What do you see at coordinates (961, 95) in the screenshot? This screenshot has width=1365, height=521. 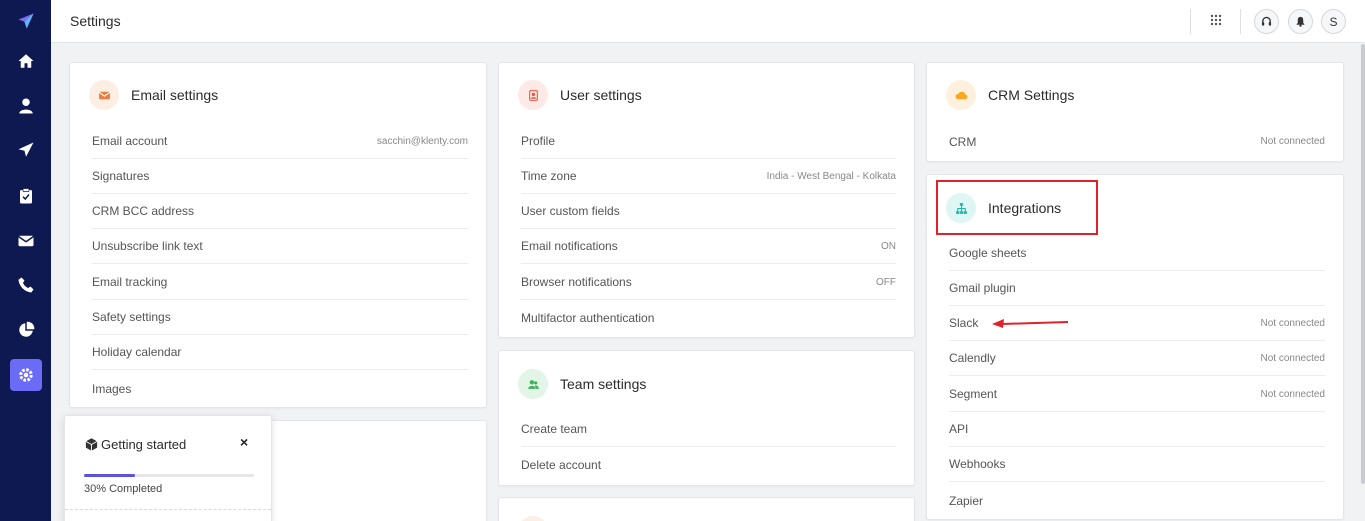 I see `cloud-icon` at bounding box center [961, 95].